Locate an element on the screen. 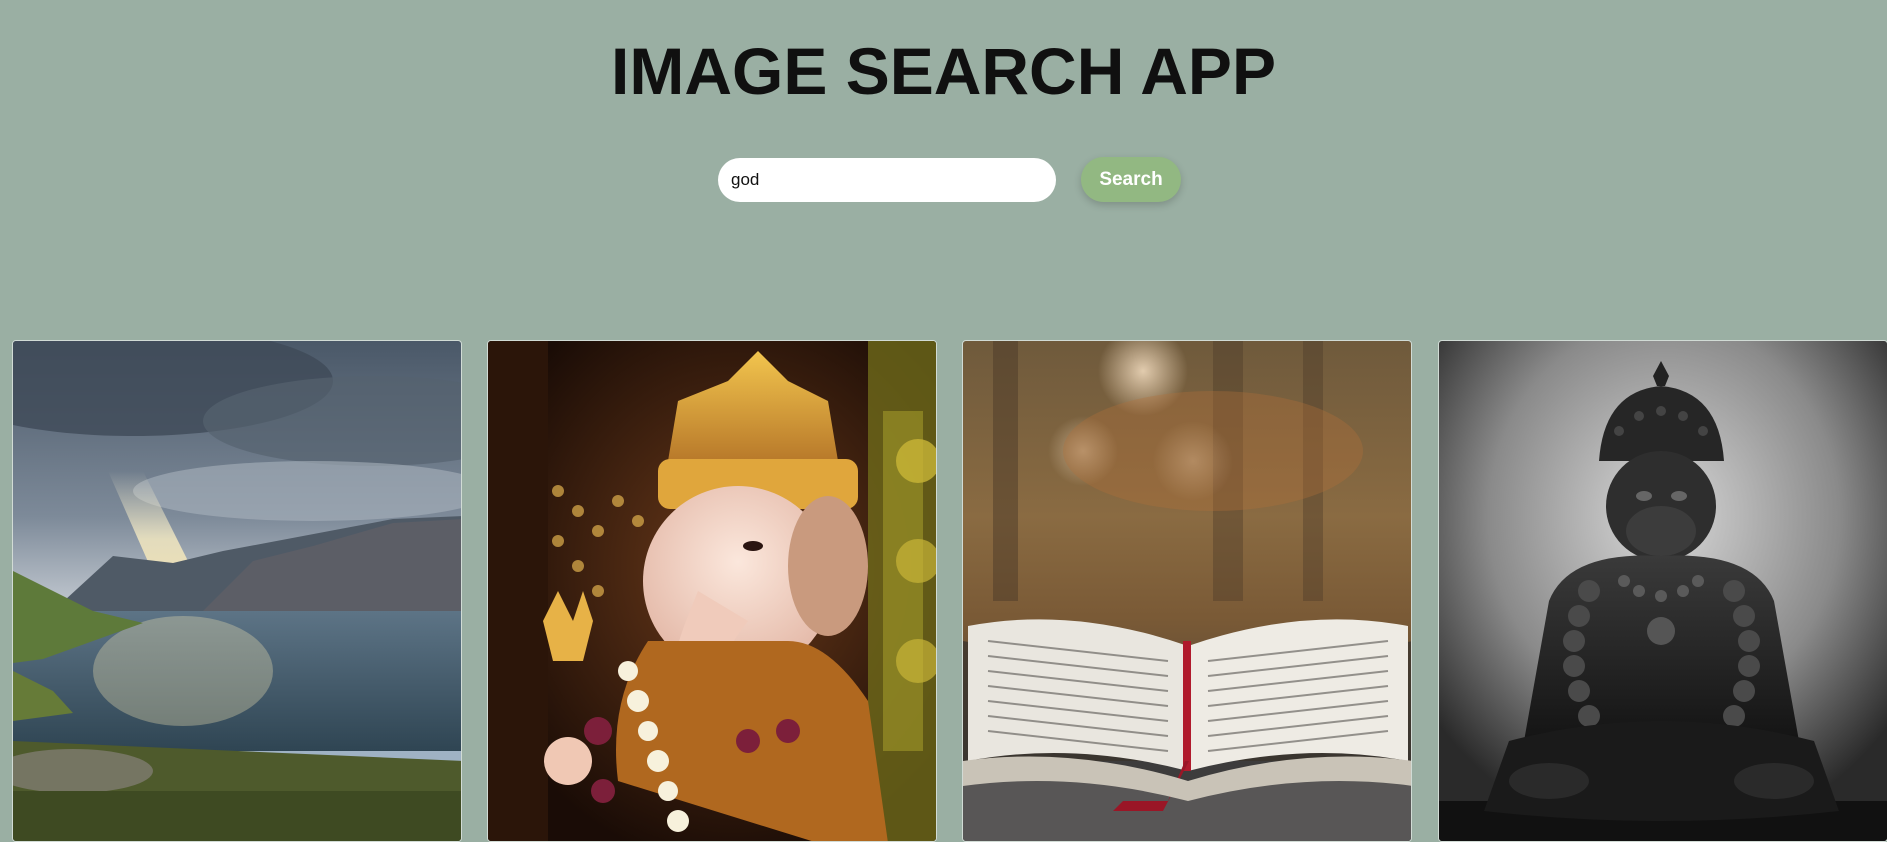 The width and height of the screenshot is (1887, 842). search-input is located at coordinates (887, 179).